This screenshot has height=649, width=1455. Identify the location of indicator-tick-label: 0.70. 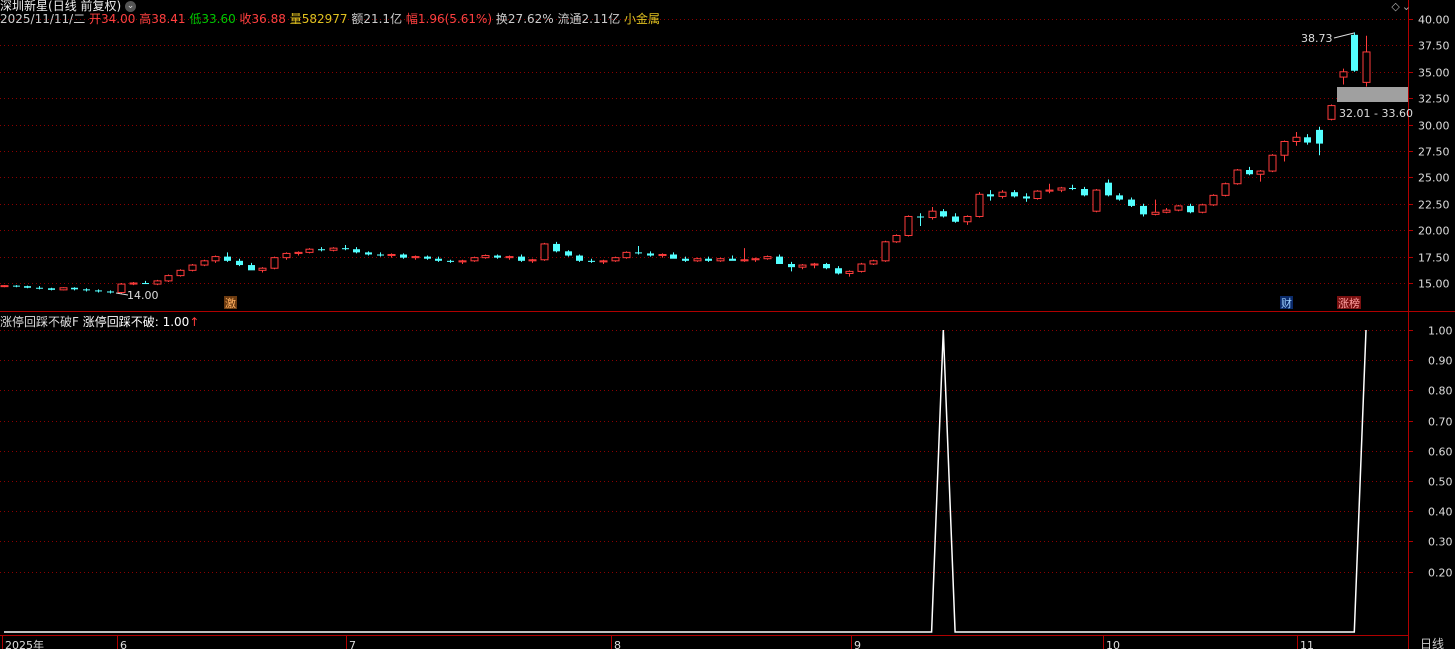
(1440, 422).